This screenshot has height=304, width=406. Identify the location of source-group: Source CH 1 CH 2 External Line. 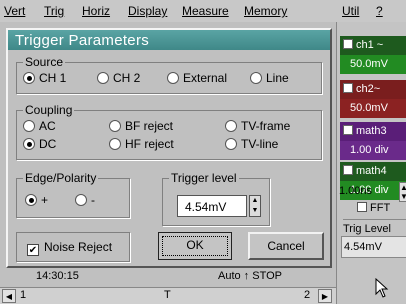
(169, 74).